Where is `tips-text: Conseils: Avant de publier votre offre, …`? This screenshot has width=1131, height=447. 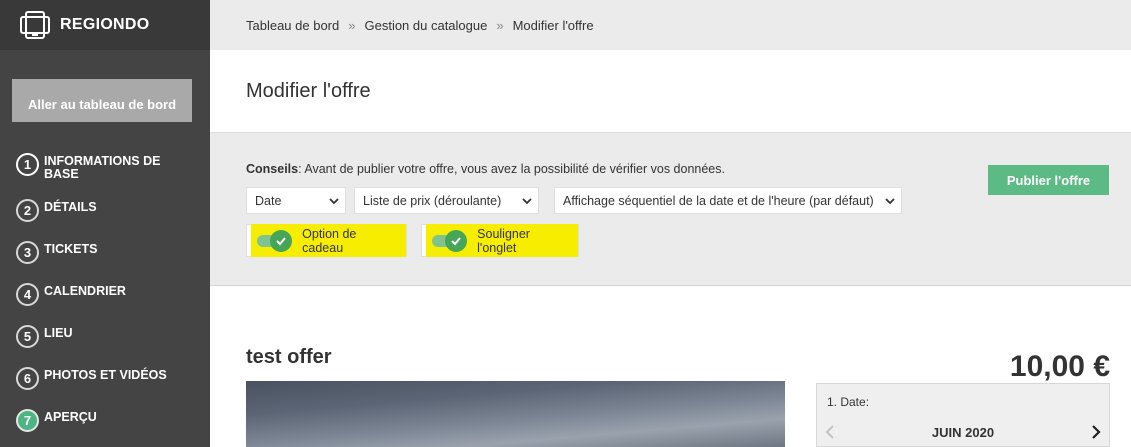
tips-text: Conseils: Avant de publier votre offre, … is located at coordinates (485, 169).